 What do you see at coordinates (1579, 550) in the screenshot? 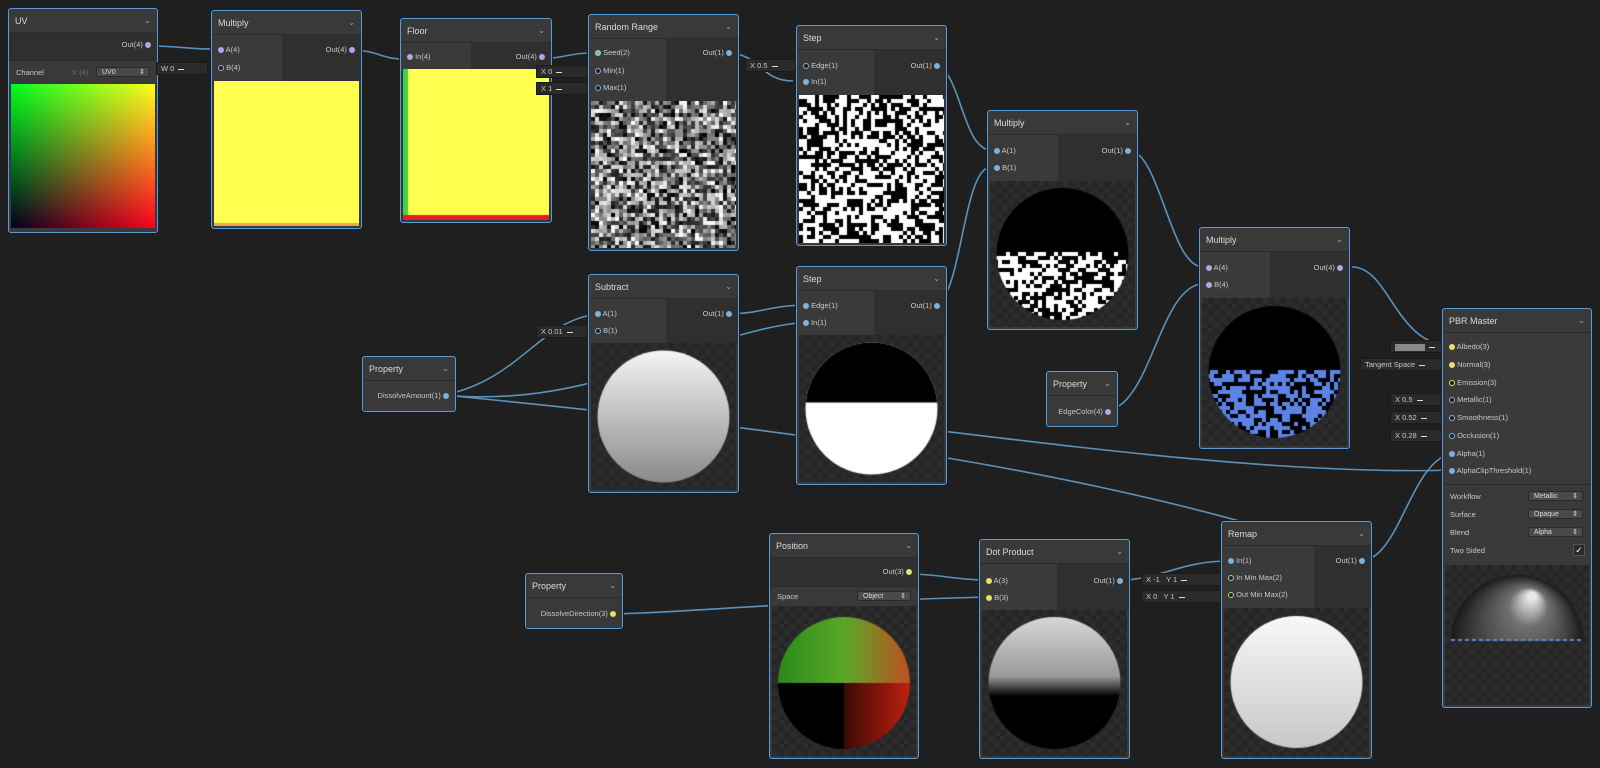
I see `two-sided-checkbox: ✓` at bounding box center [1579, 550].